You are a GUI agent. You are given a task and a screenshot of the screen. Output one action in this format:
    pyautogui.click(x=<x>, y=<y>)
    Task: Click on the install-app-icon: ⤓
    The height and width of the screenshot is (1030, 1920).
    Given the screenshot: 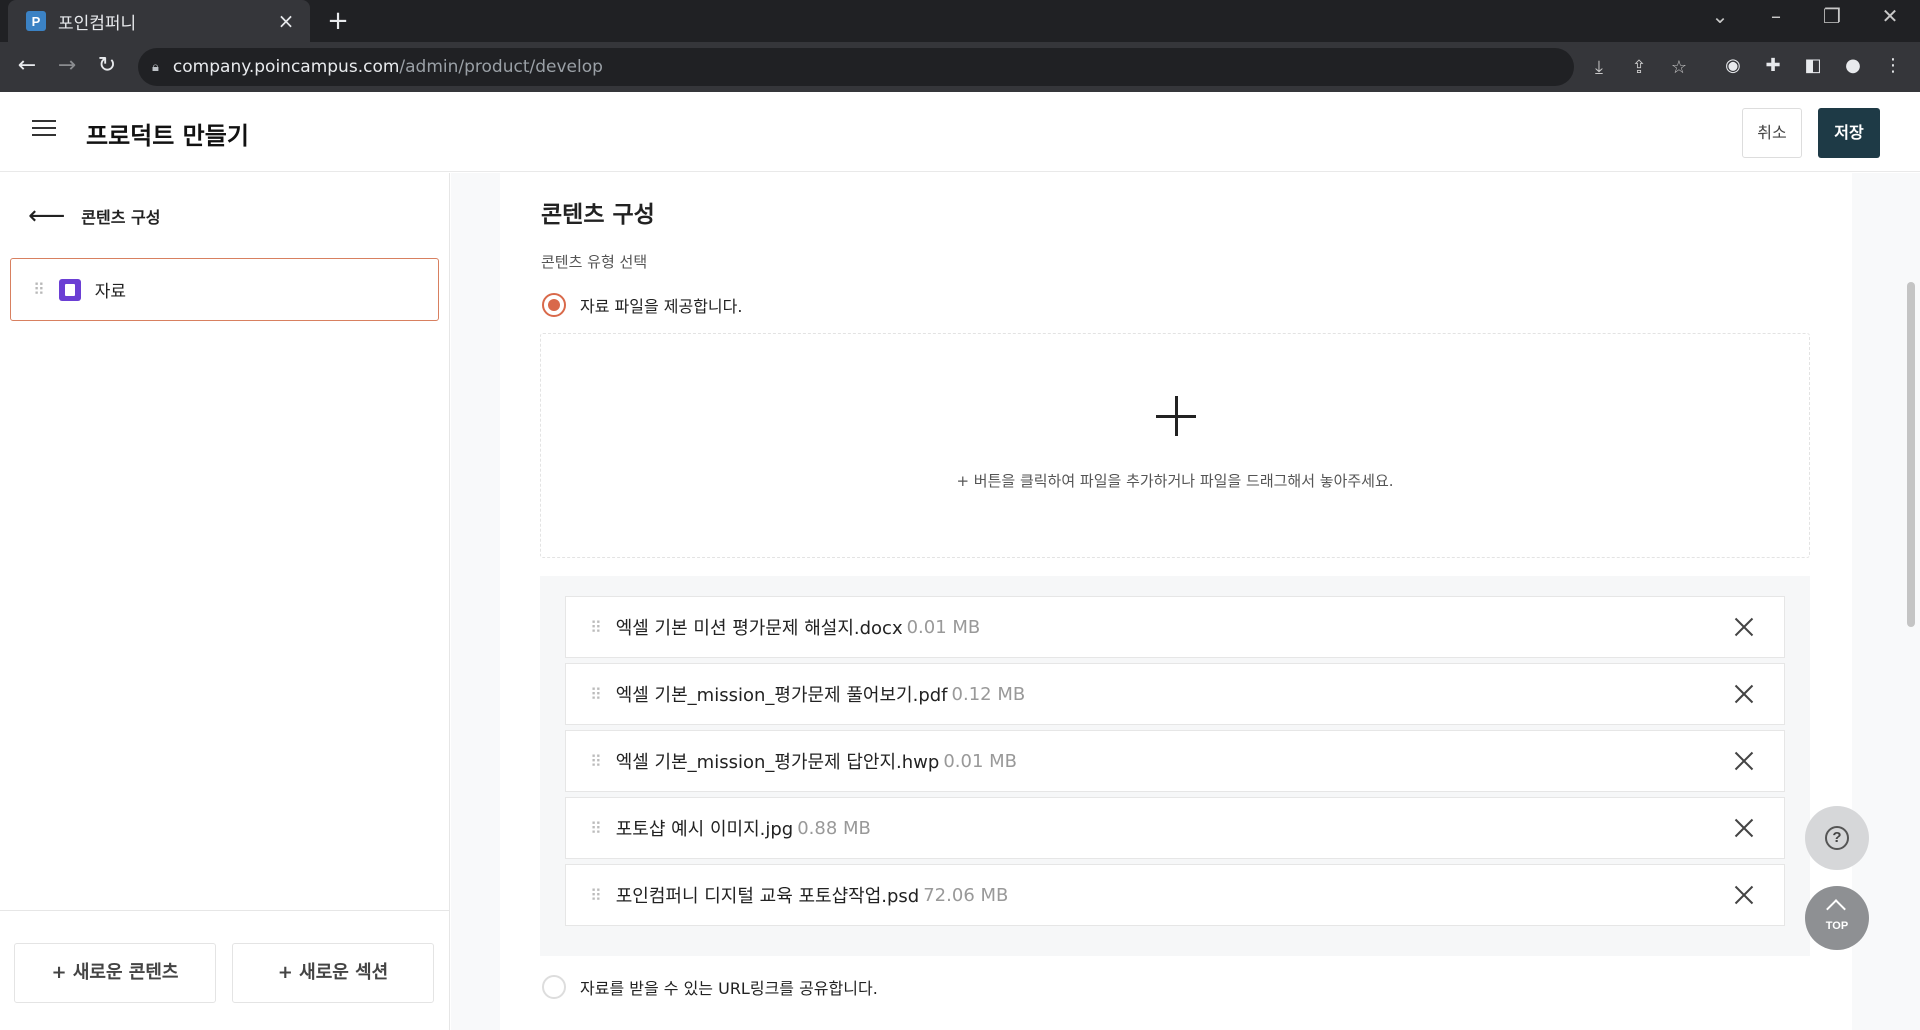 What is the action you would take?
    pyautogui.click(x=1599, y=67)
    